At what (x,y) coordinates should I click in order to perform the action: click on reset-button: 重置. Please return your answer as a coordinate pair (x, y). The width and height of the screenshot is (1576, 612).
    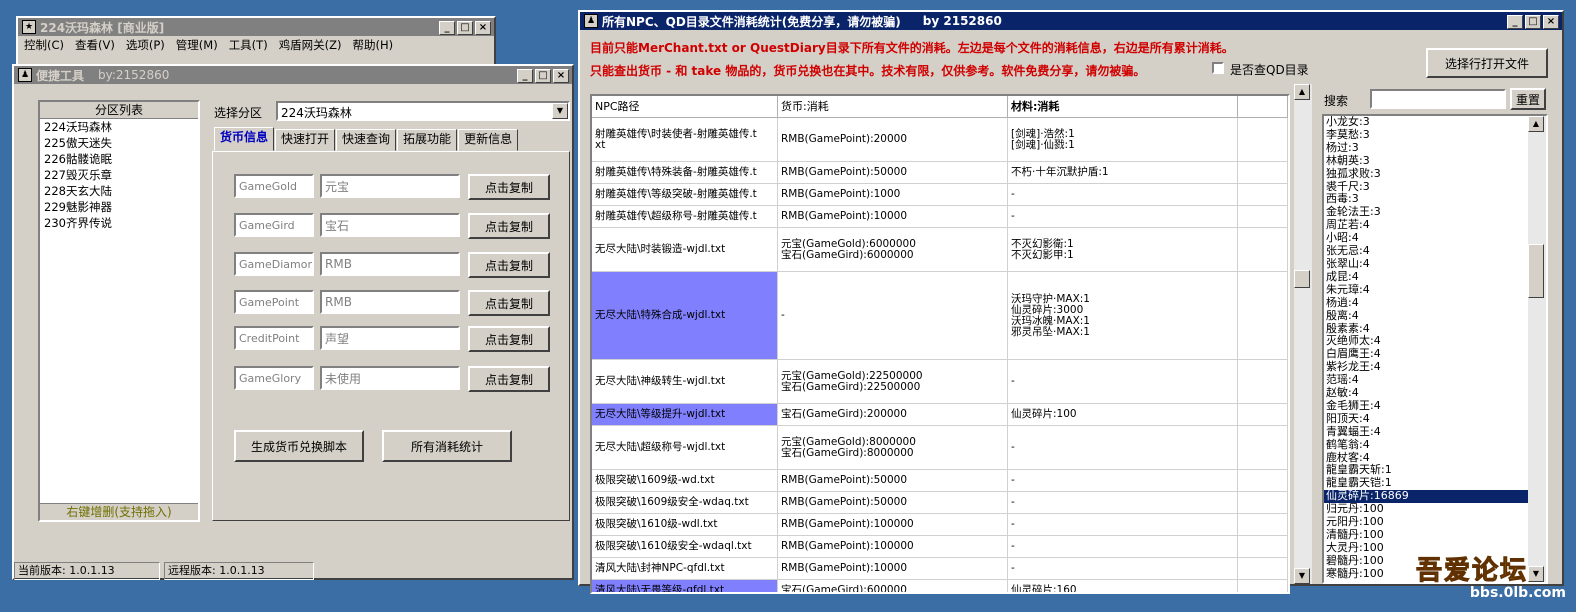
    Looking at the image, I should click on (1528, 99).